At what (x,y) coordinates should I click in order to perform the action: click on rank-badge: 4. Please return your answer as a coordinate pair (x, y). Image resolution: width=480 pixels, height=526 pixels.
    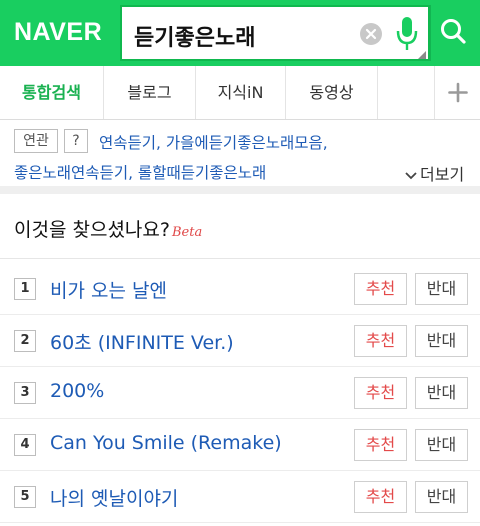
    Looking at the image, I should click on (25, 445).